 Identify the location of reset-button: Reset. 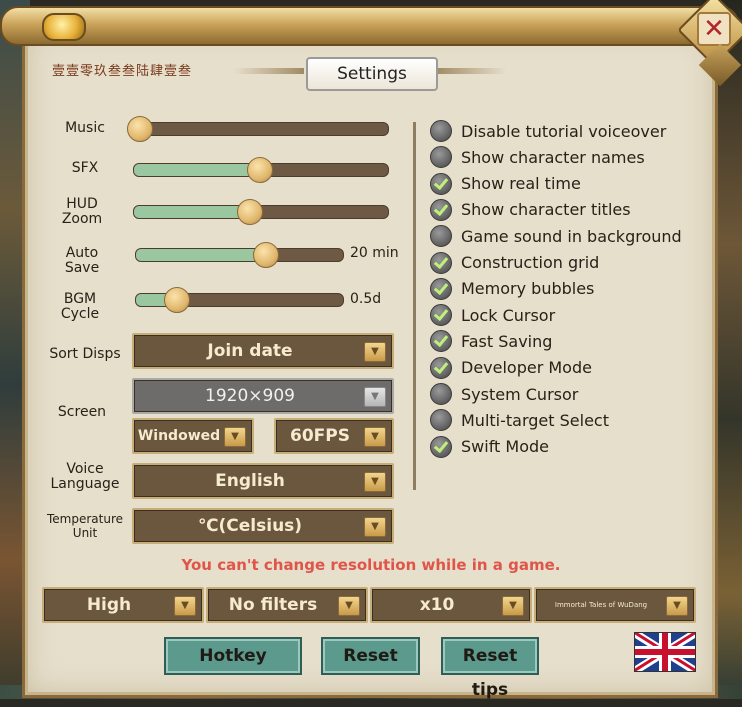
(370, 656).